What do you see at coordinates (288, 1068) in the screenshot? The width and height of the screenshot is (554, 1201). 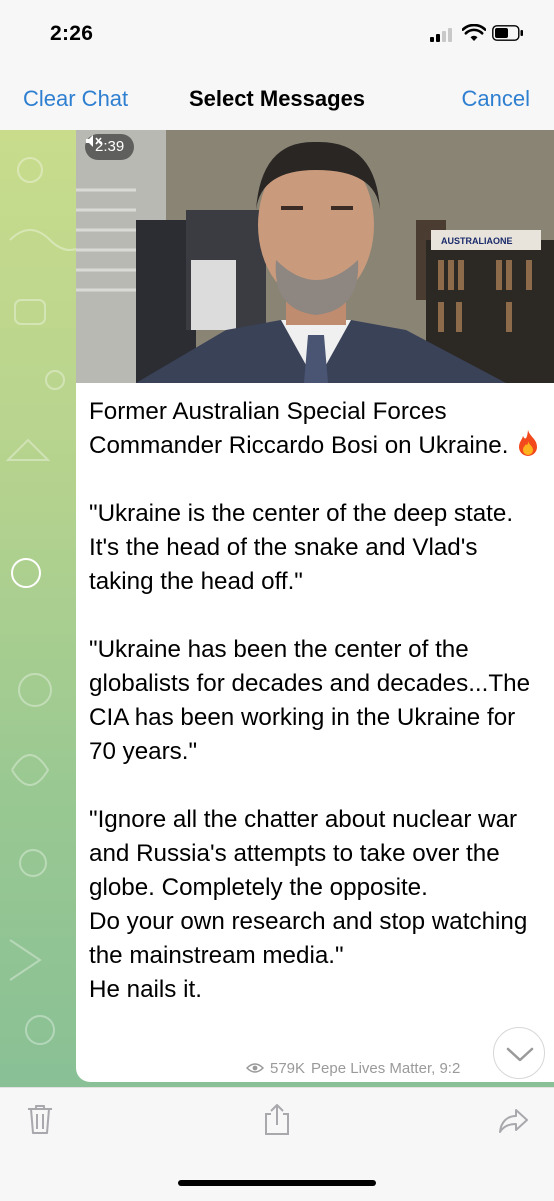 I see `view-count: 579K` at bounding box center [288, 1068].